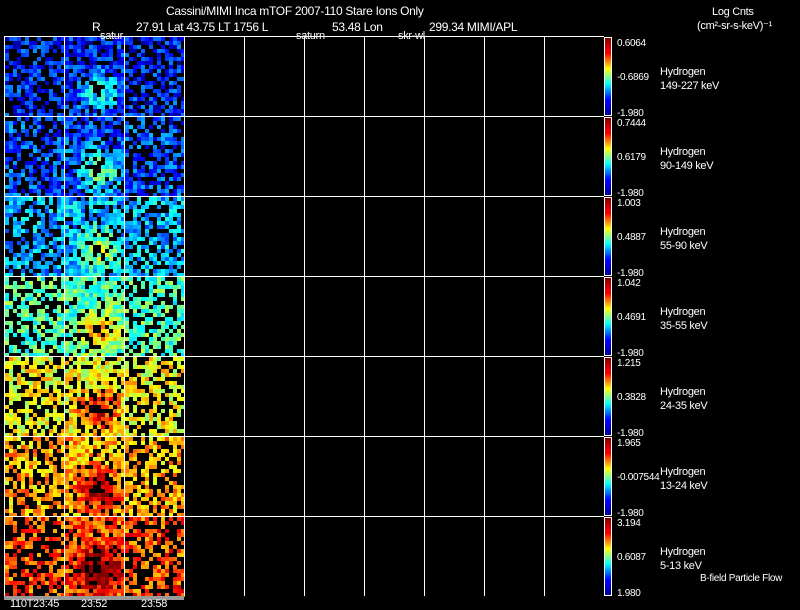 The image size is (800, 610). What do you see at coordinates (454, 236) in the screenshot?
I see `image-cell-r3-c8` at bounding box center [454, 236].